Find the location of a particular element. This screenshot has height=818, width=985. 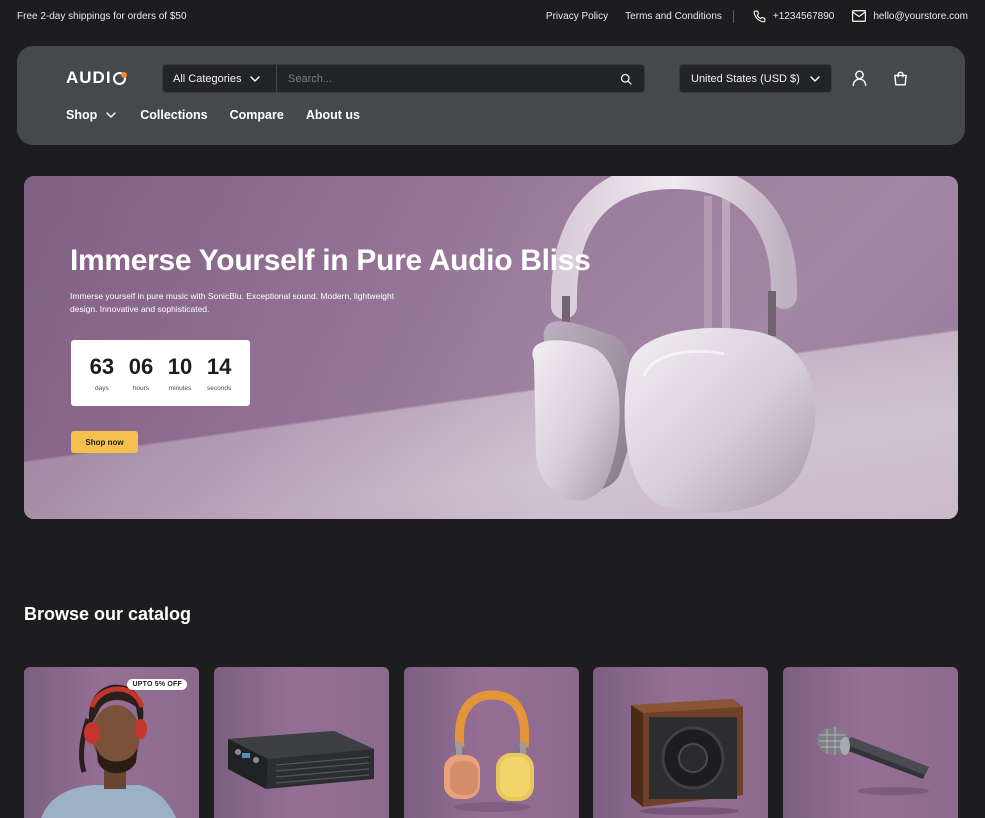

store-logo: AUDI is located at coordinates (96, 78).